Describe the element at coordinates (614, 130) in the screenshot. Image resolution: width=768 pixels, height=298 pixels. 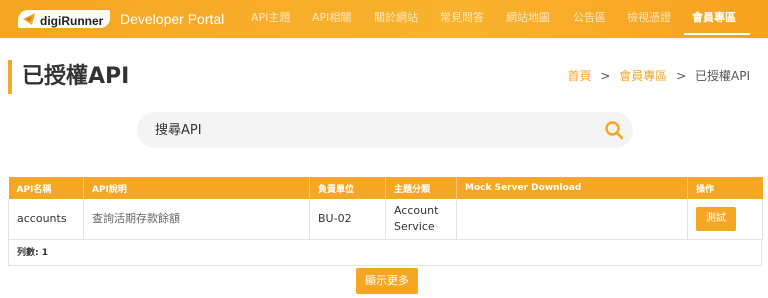
I see `search-icon` at that location.